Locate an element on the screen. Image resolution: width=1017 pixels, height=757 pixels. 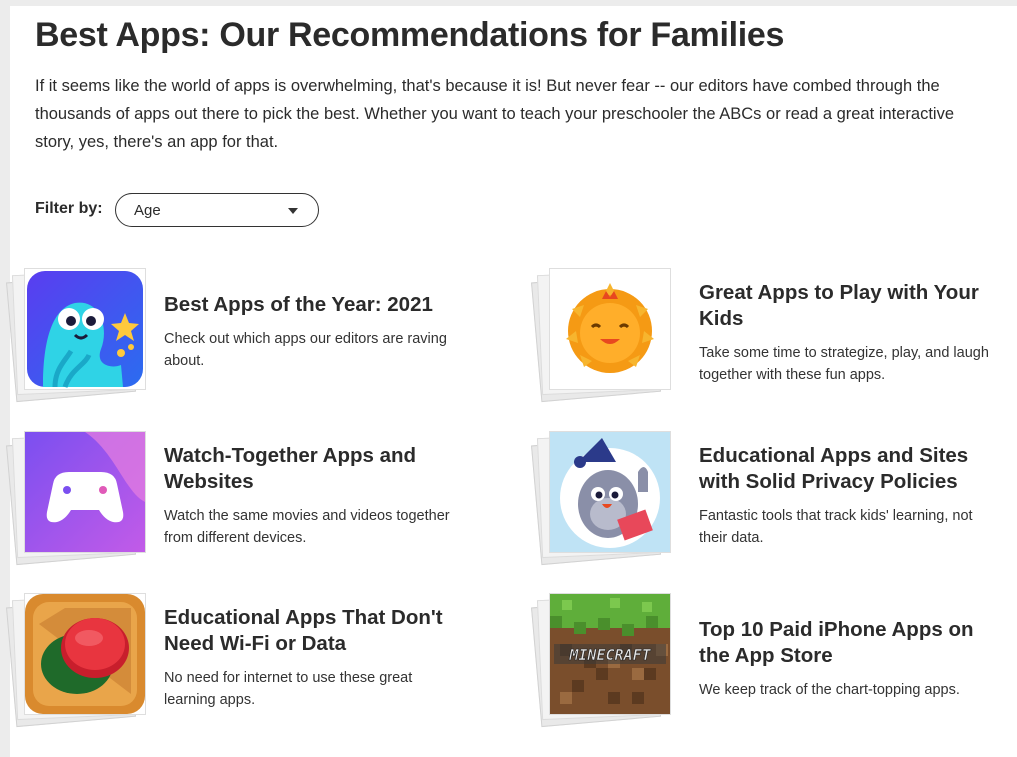
card-title: Great Apps to Play with Your Kids is located at coordinates (839, 305).